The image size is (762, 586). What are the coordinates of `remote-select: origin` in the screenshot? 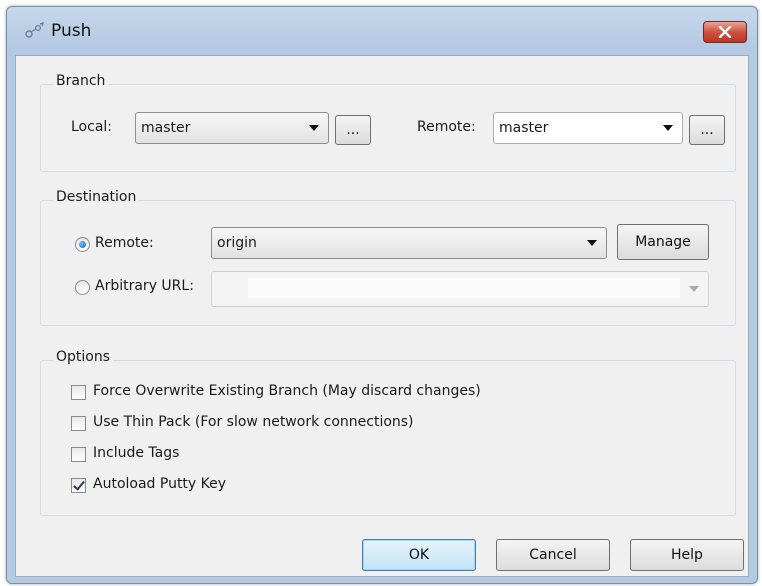 It's located at (409, 243).